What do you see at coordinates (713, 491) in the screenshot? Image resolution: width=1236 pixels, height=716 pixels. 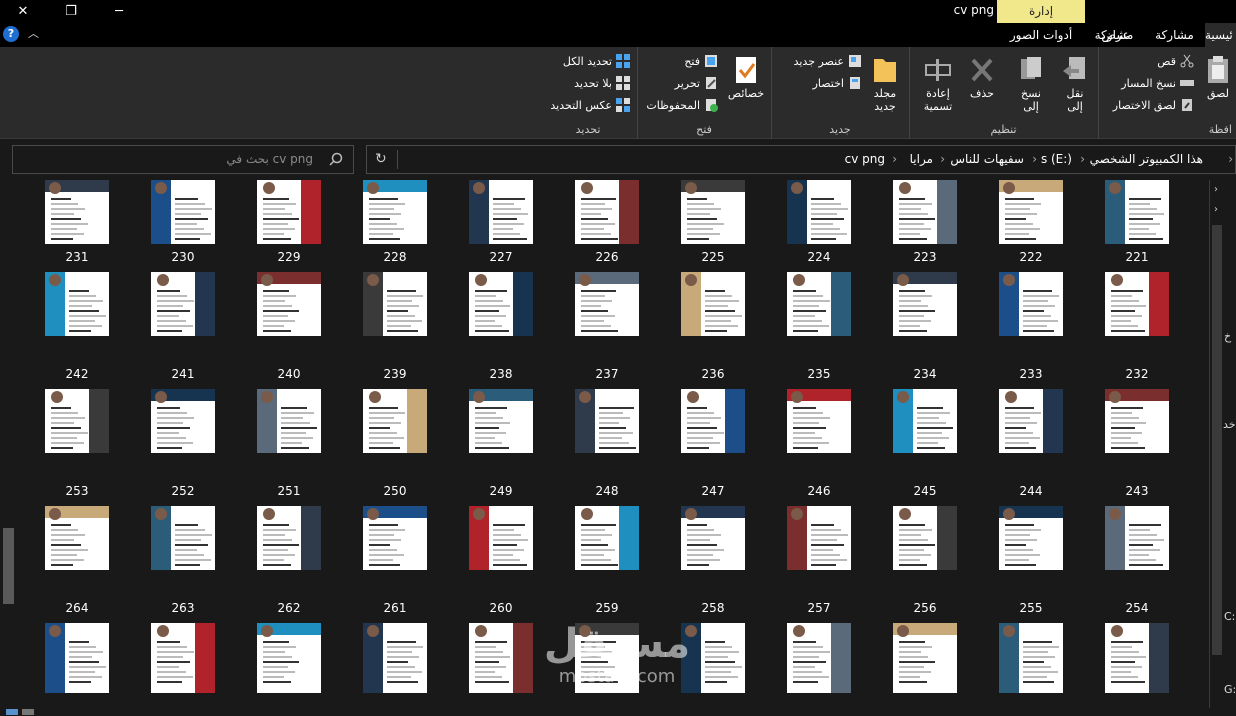 I see `file-name-label: 247` at bounding box center [713, 491].